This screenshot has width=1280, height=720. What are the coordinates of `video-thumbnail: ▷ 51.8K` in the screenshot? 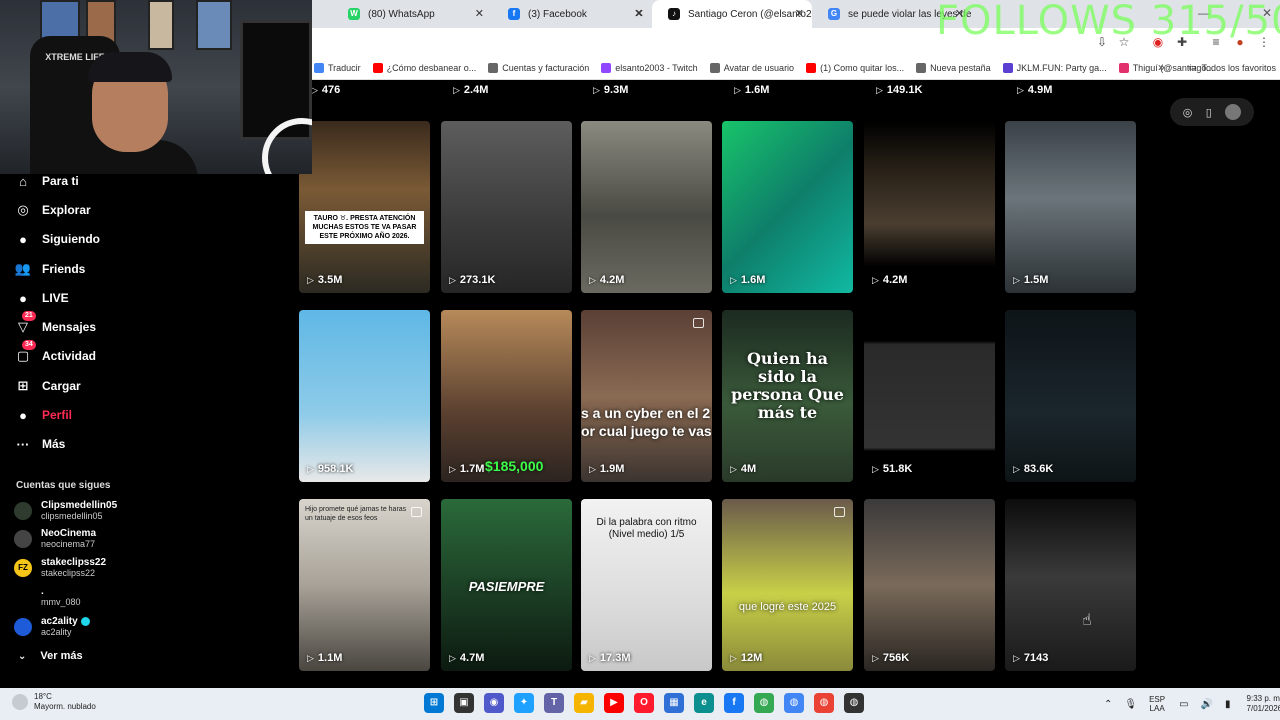 It's located at (929, 396).